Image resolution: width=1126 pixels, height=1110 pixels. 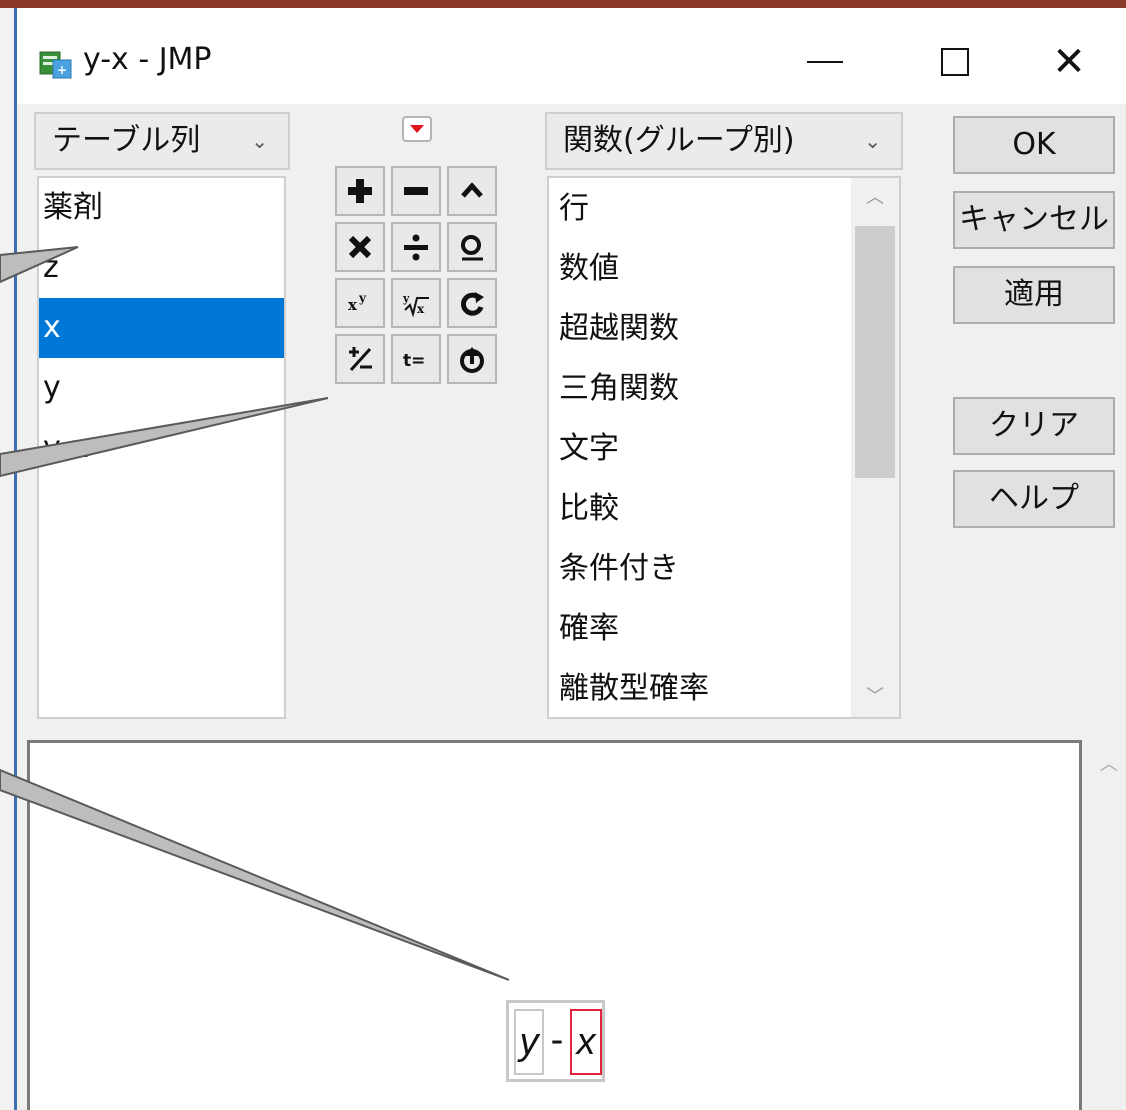 I want to click on function-item: 文字, so click(x=724, y=448).